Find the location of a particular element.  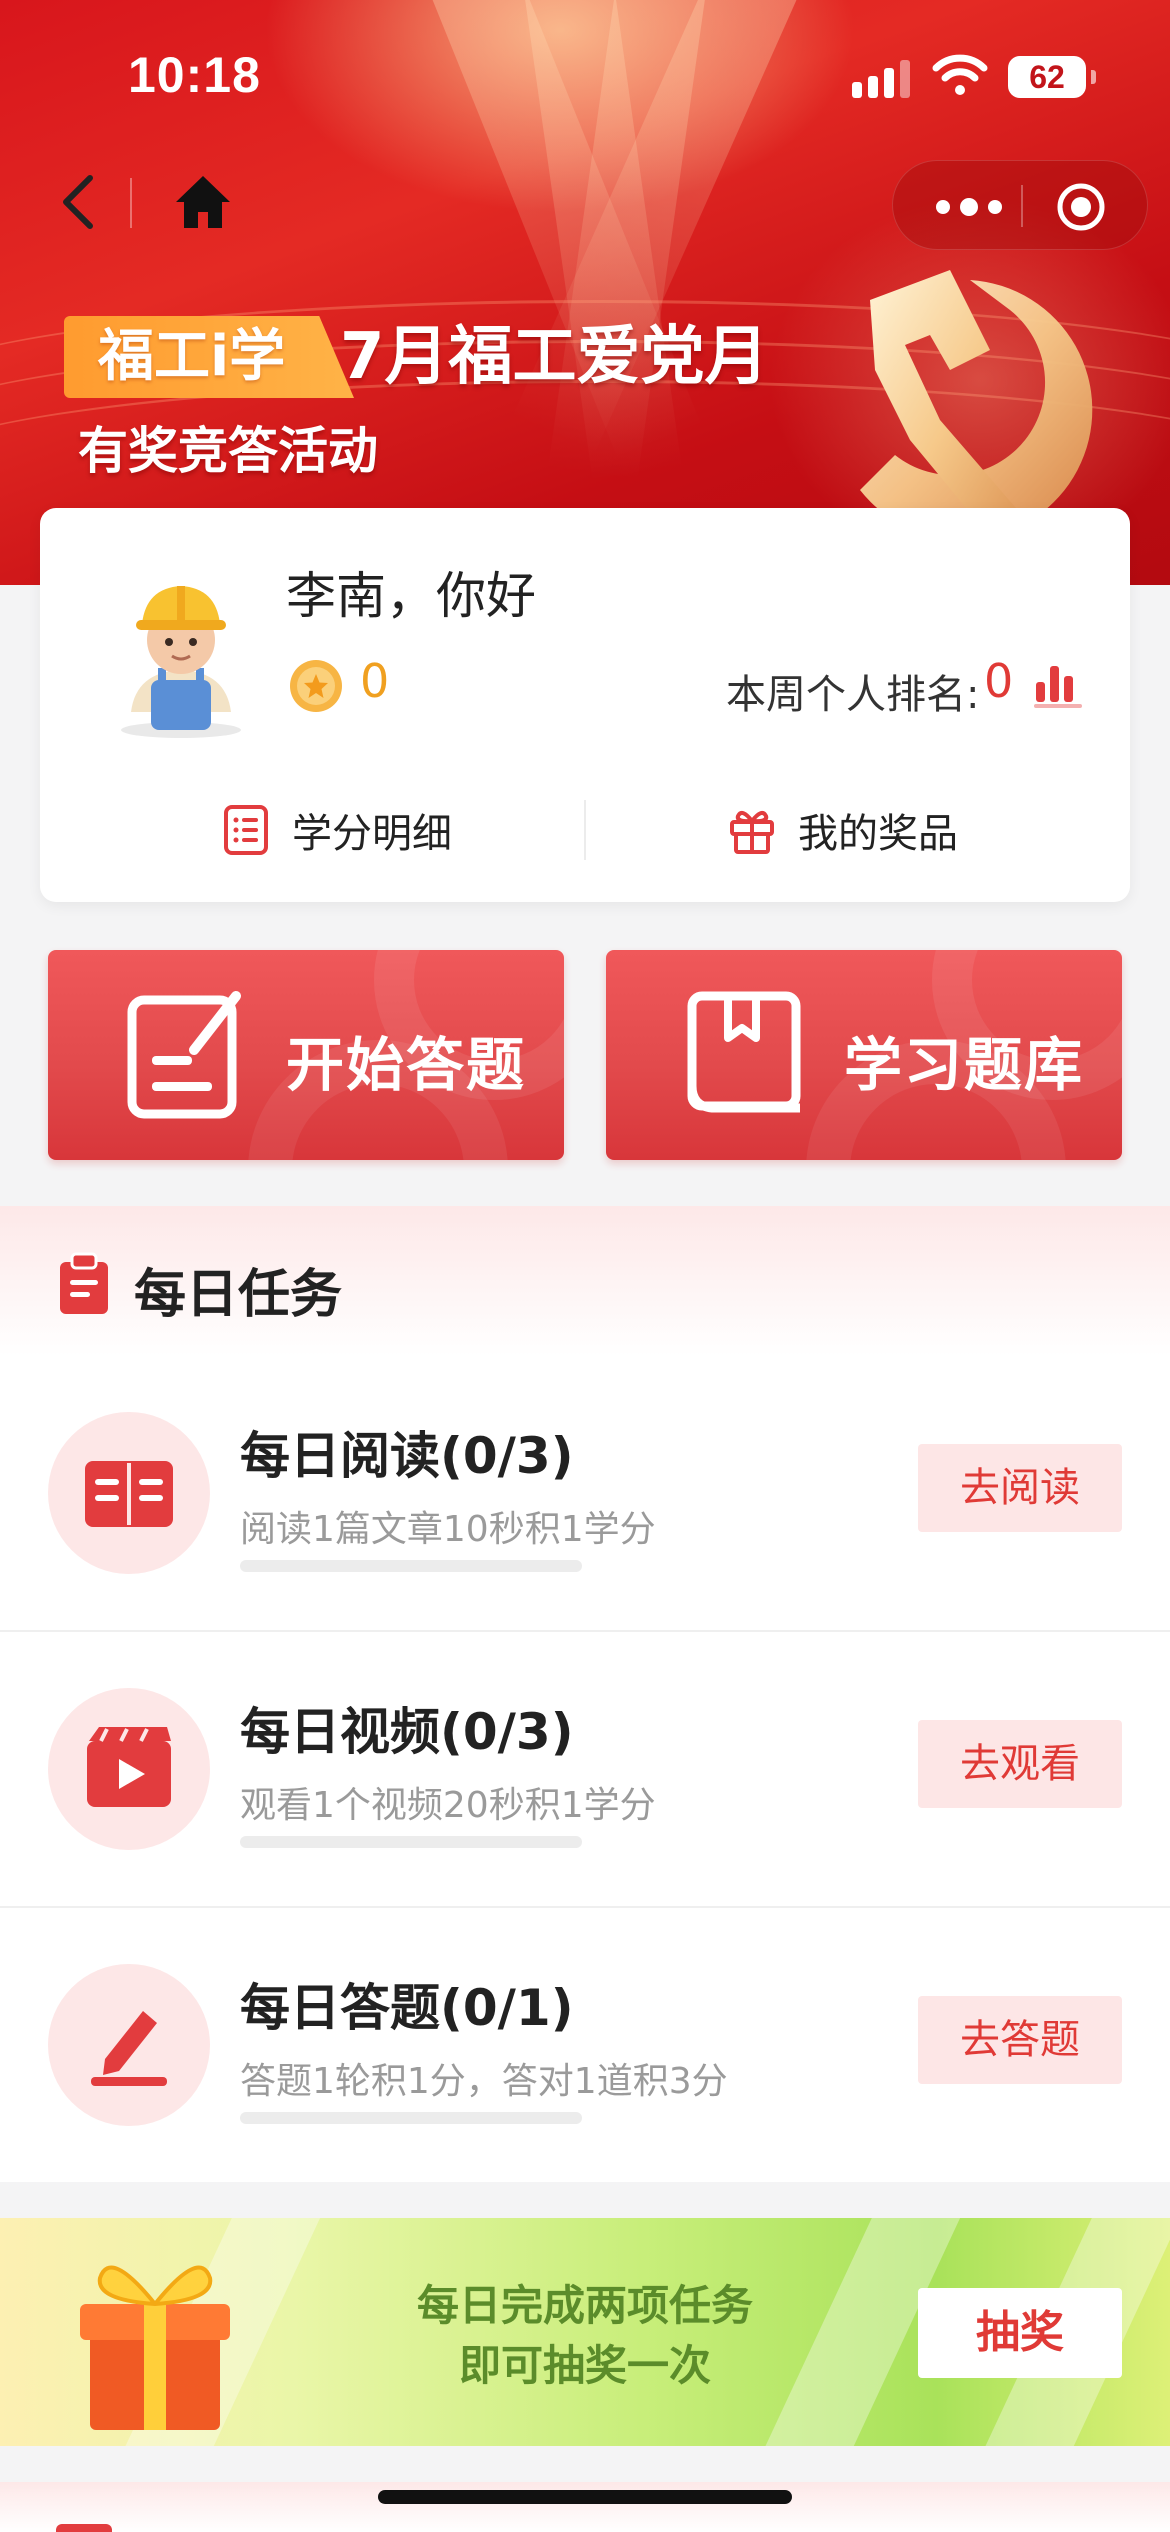

task-name: 每日视频(0/3) is located at coordinates (407, 1732).